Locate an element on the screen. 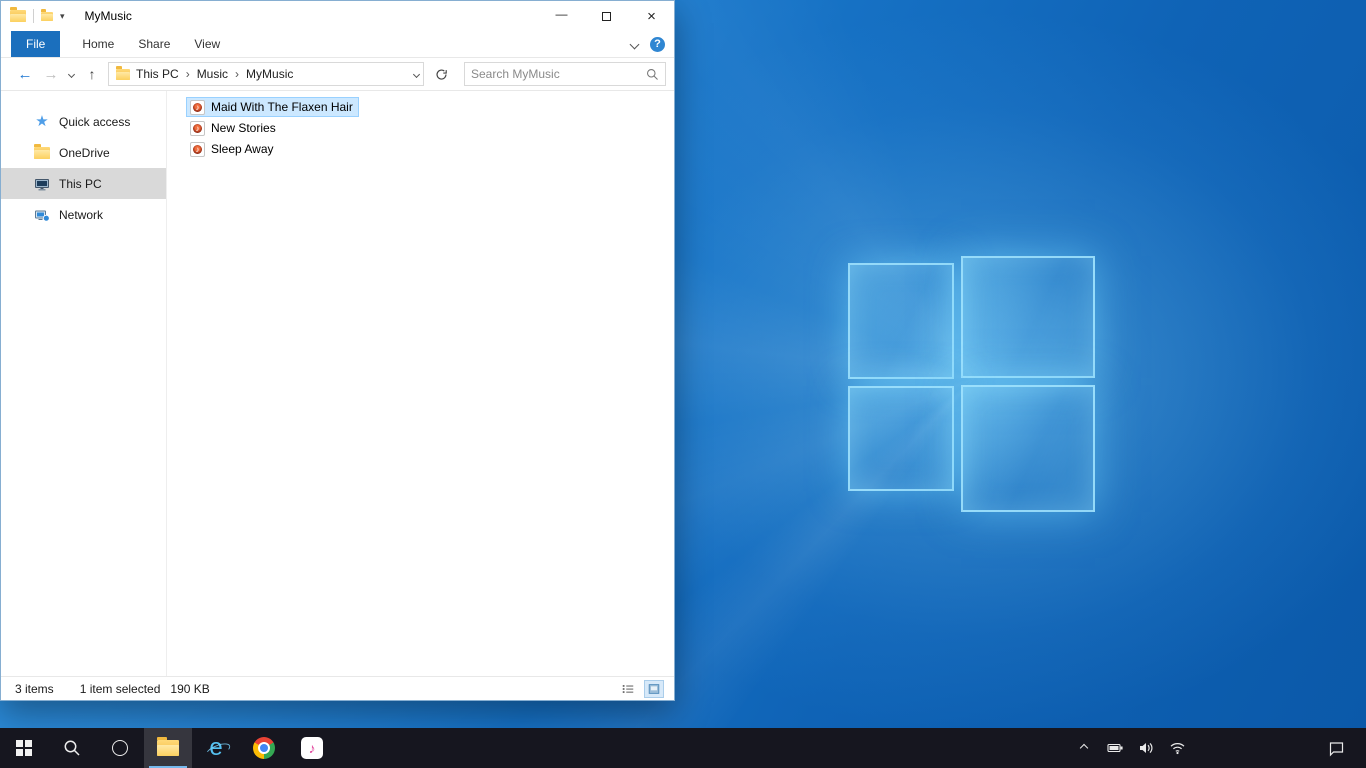  network-icon is located at coordinates (42, 215).